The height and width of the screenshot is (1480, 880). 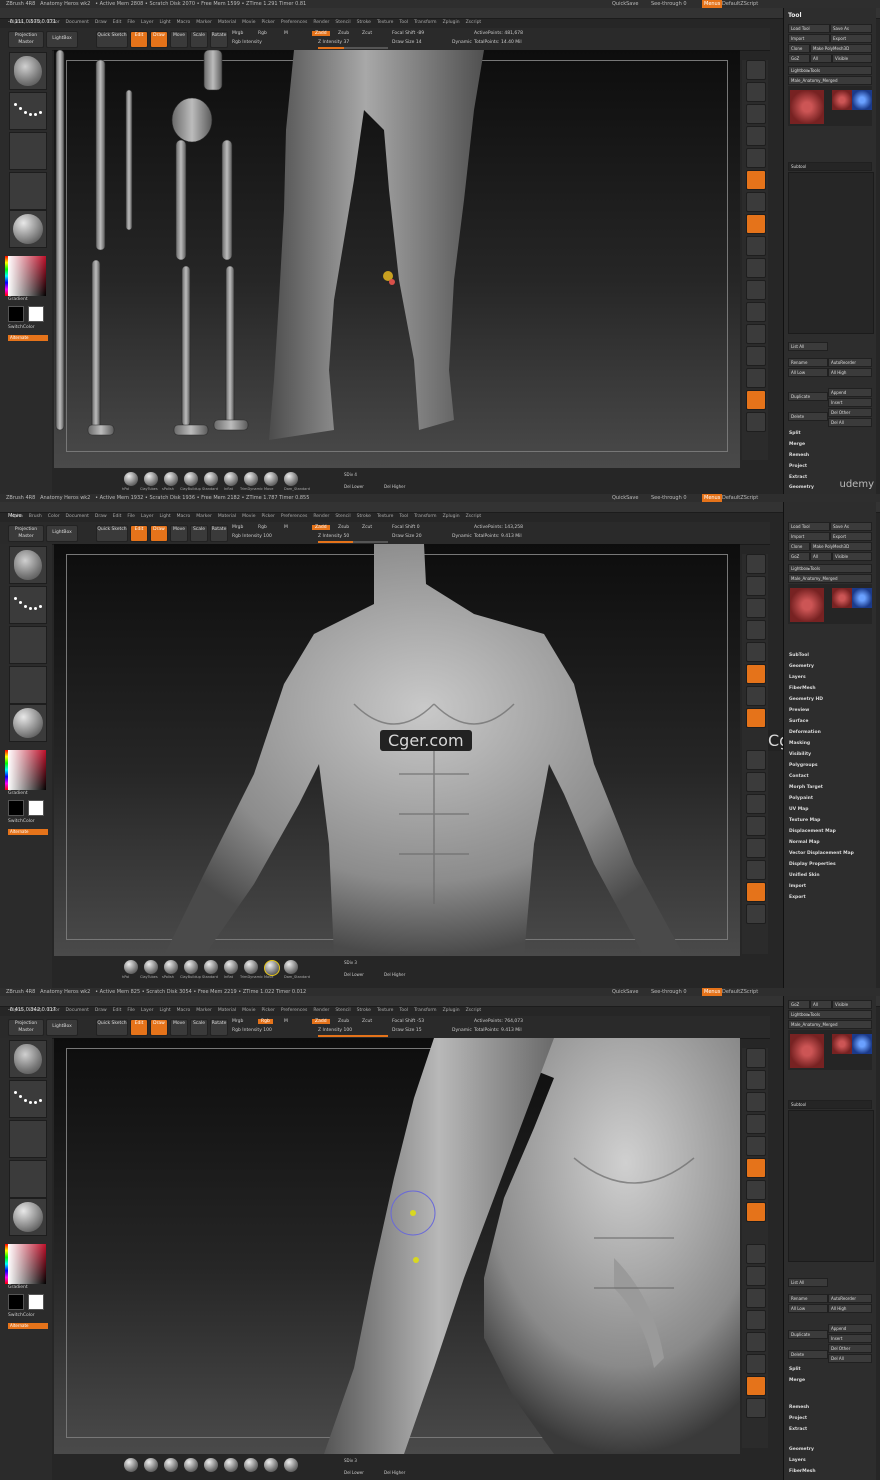 I want to click on load-tool-button: Load Tool, so click(x=809, y=28).